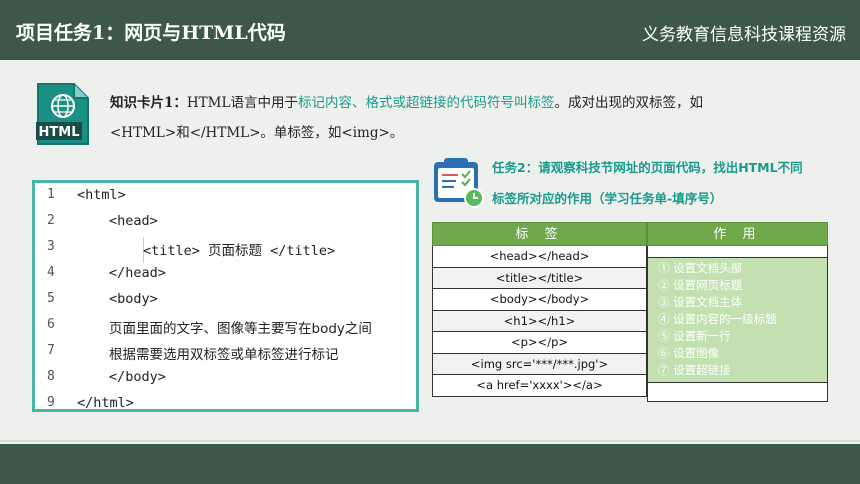  What do you see at coordinates (694, 336) in the screenshot?
I see `function-item: ⑤ 设置新一行` at bounding box center [694, 336].